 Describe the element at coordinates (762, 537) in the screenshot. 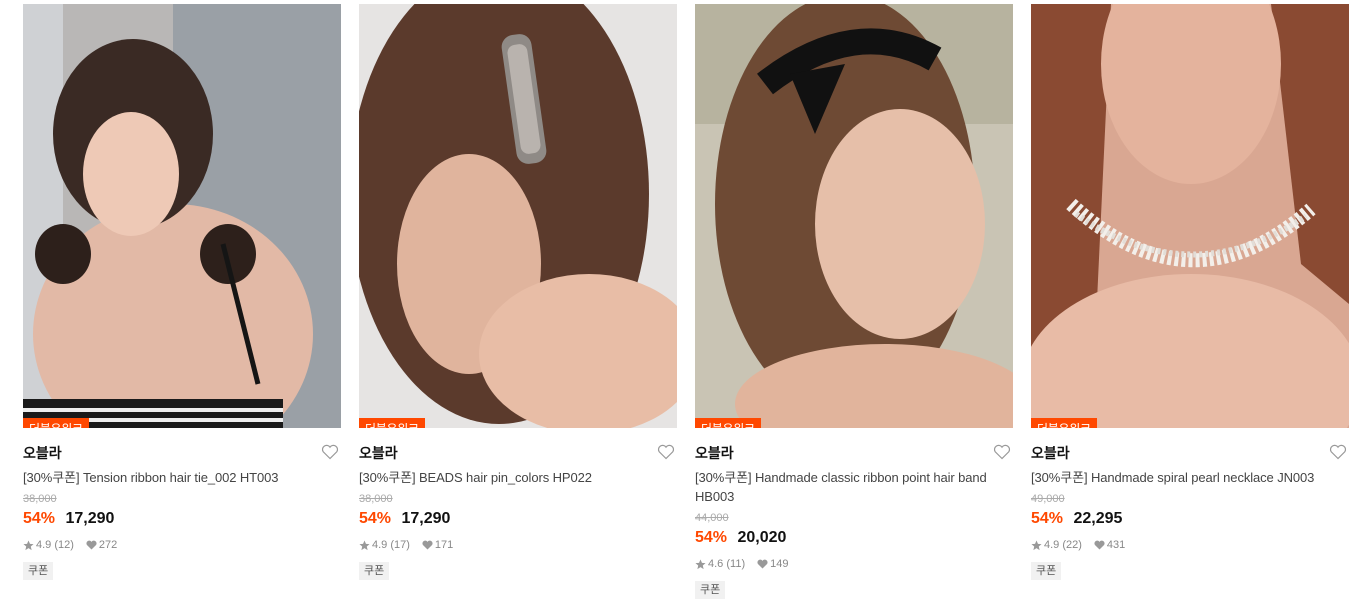

I see `sale-price: 20,020` at that location.